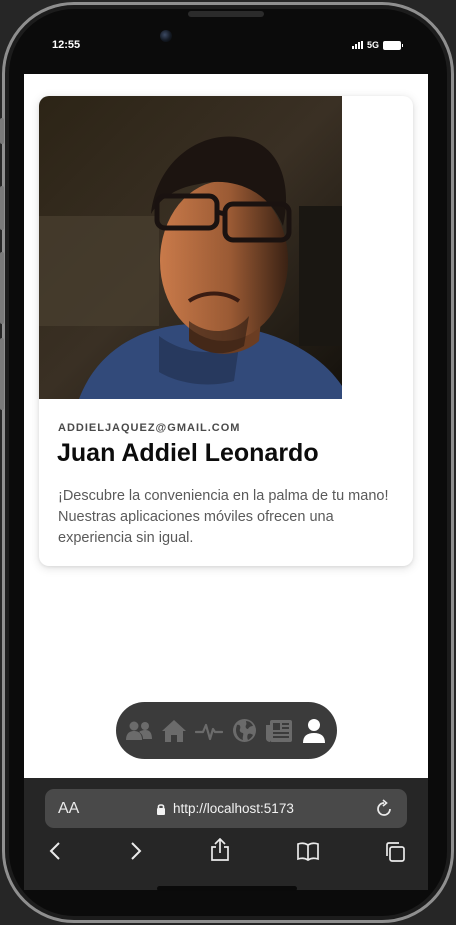 The width and height of the screenshot is (456, 925). What do you see at coordinates (68, 809) in the screenshot?
I see `text-size-button: AA` at bounding box center [68, 809].